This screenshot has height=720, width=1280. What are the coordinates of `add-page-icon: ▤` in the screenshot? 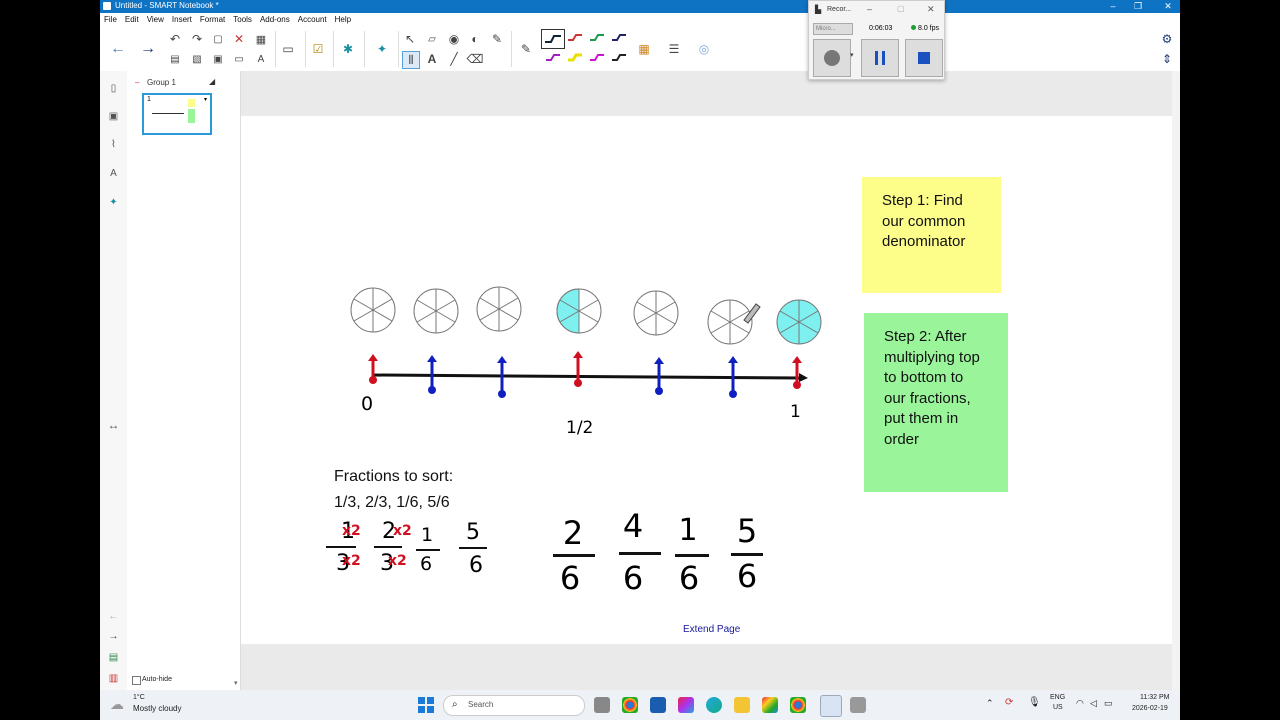 It's located at (113, 657).